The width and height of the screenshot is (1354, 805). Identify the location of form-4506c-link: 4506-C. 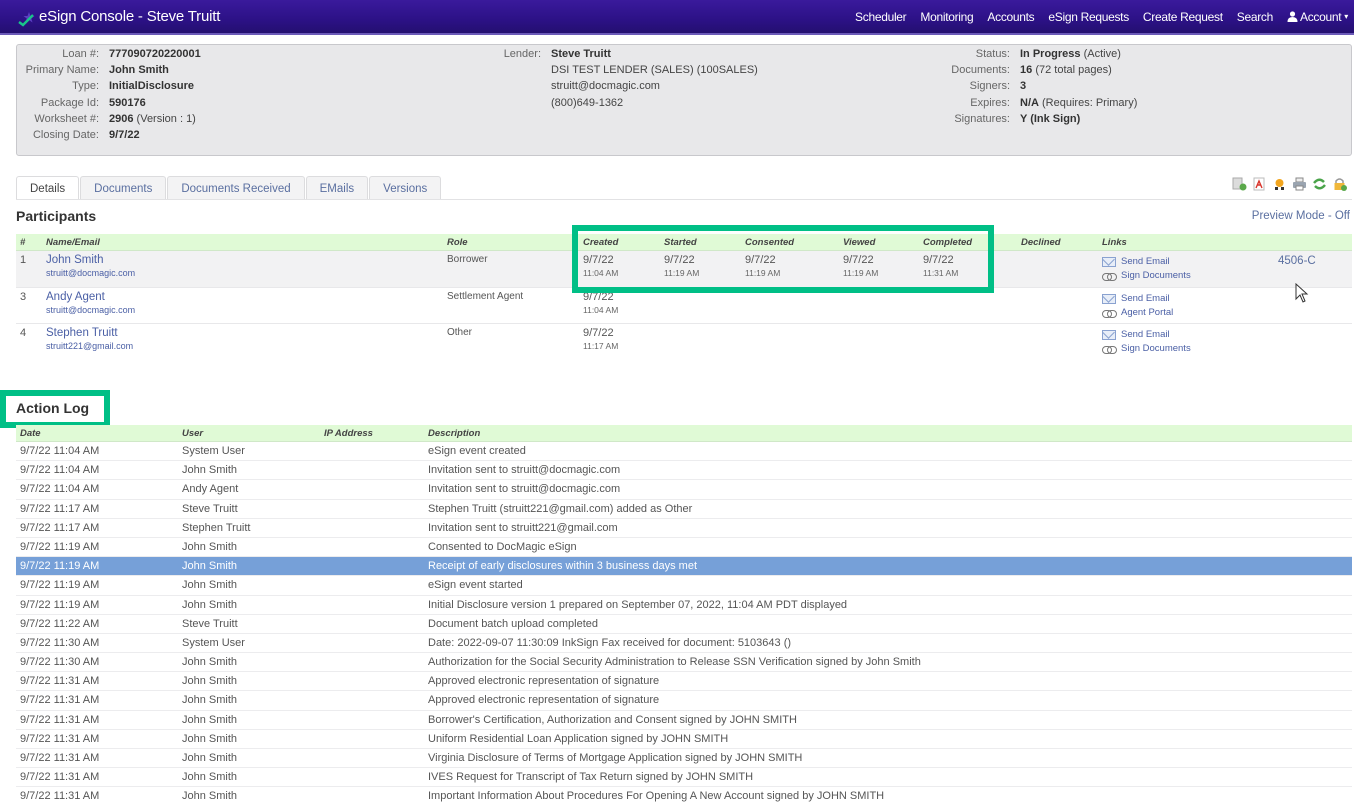
(1297, 261).